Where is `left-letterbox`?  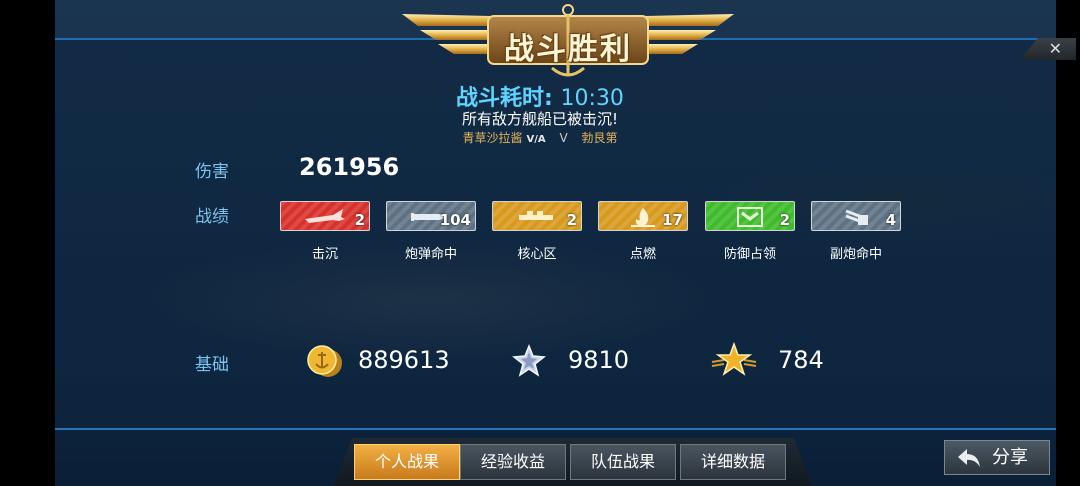 left-letterbox is located at coordinates (27, 243).